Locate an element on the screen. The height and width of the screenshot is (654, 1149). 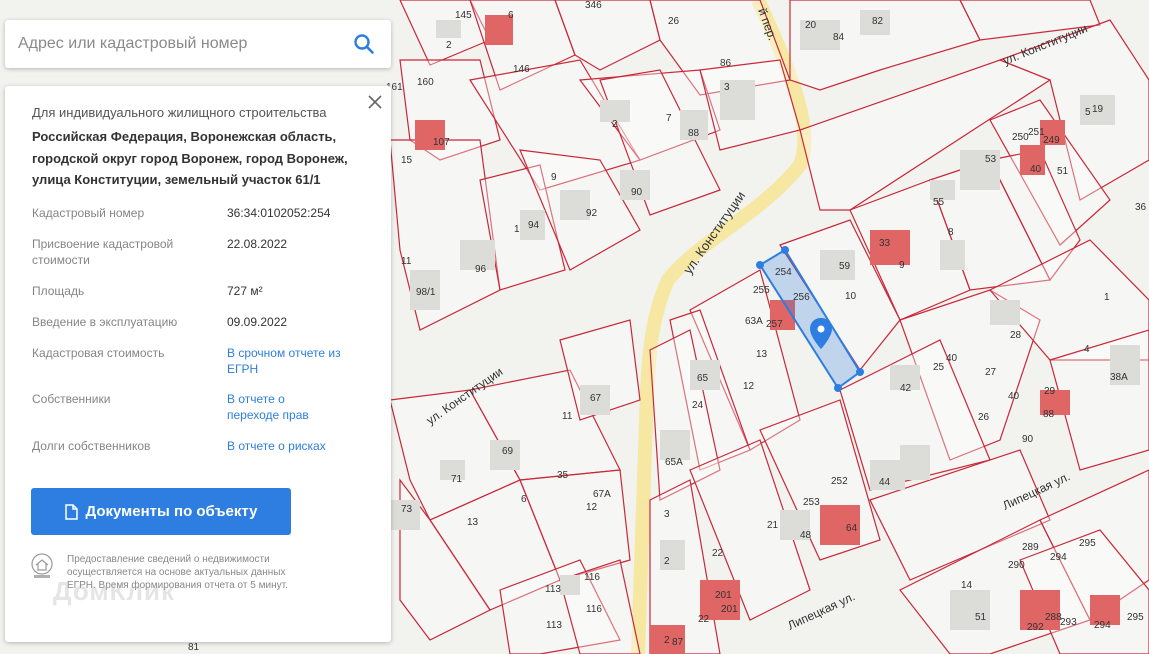
parcel-number: 20 is located at coordinates (811, 25).